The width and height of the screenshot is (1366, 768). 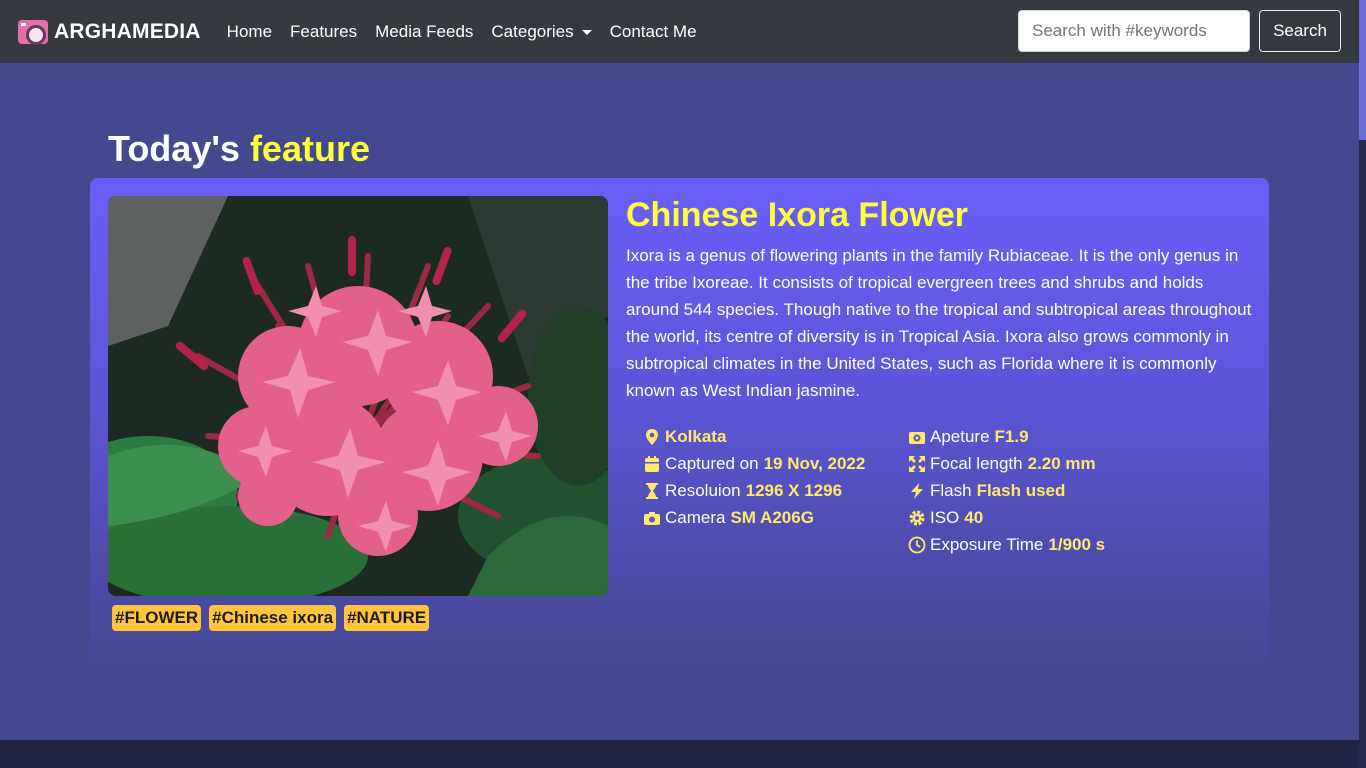 What do you see at coordinates (323, 32) in the screenshot?
I see `nav-features: Features` at bounding box center [323, 32].